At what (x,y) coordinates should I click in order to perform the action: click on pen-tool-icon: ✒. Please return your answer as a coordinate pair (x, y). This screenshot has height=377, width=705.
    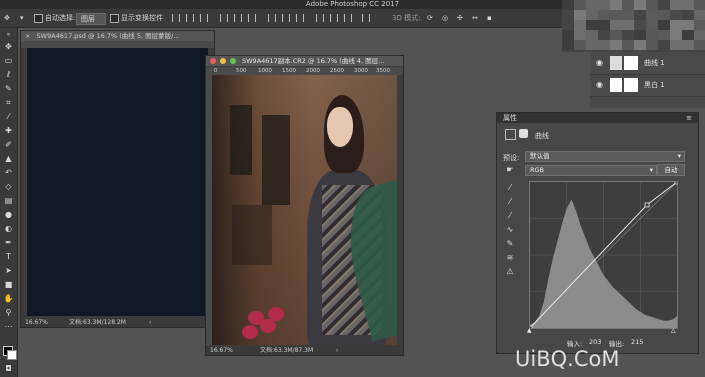
    Looking at the image, I should click on (8, 243).